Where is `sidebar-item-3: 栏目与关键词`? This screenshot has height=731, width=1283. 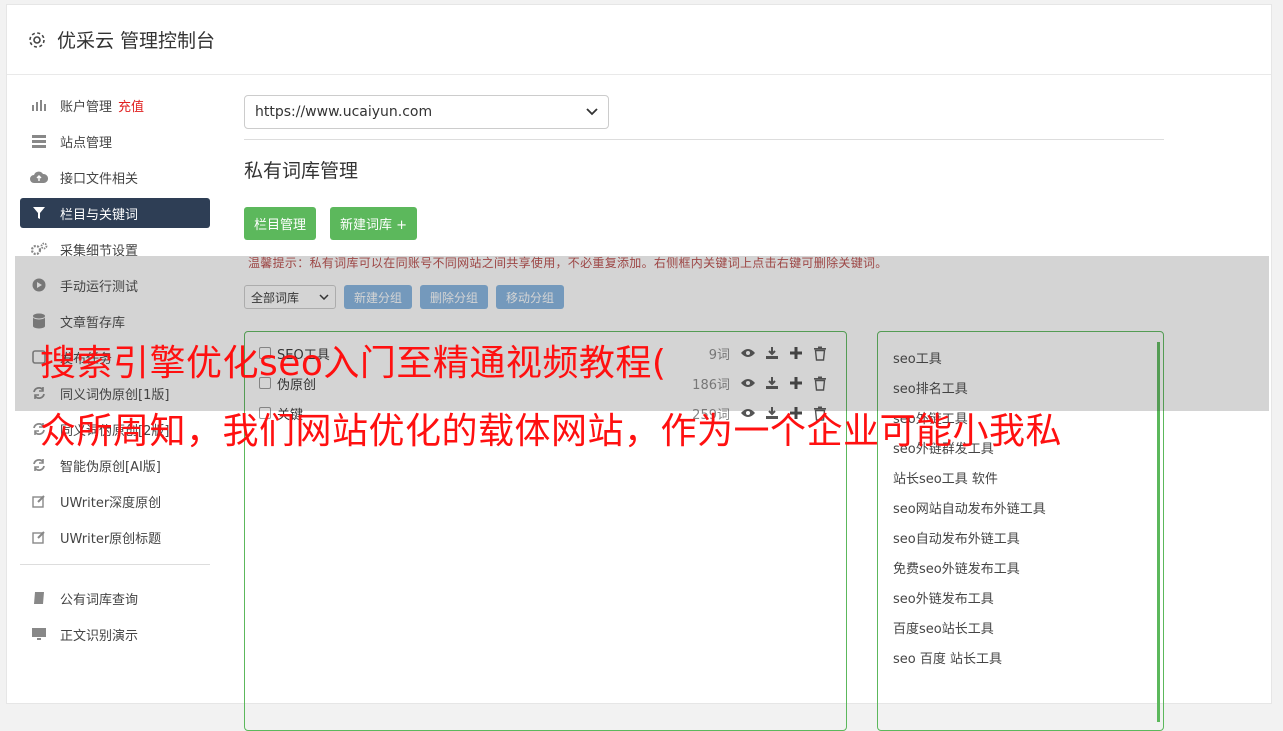 sidebar-item-3: 栏目与关键词 is located at coordinates (115, 213).